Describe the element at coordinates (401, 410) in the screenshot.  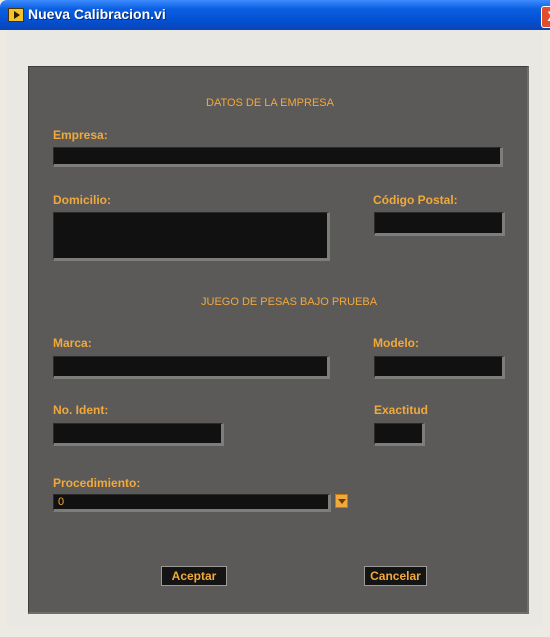
I see `exactitud-label: Exactitud` at that location.